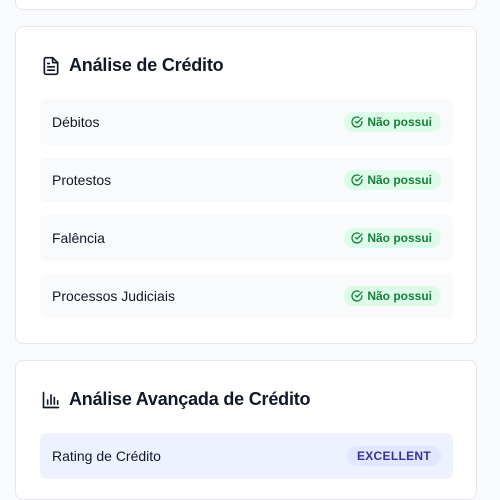  I want to click on credit-item-label: Débitos, so click(76, 122).